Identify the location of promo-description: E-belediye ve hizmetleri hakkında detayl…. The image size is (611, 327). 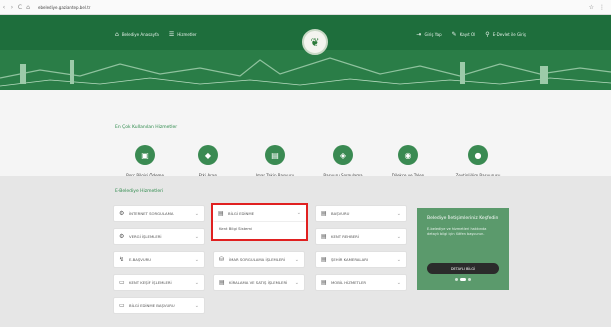
(457, 231).